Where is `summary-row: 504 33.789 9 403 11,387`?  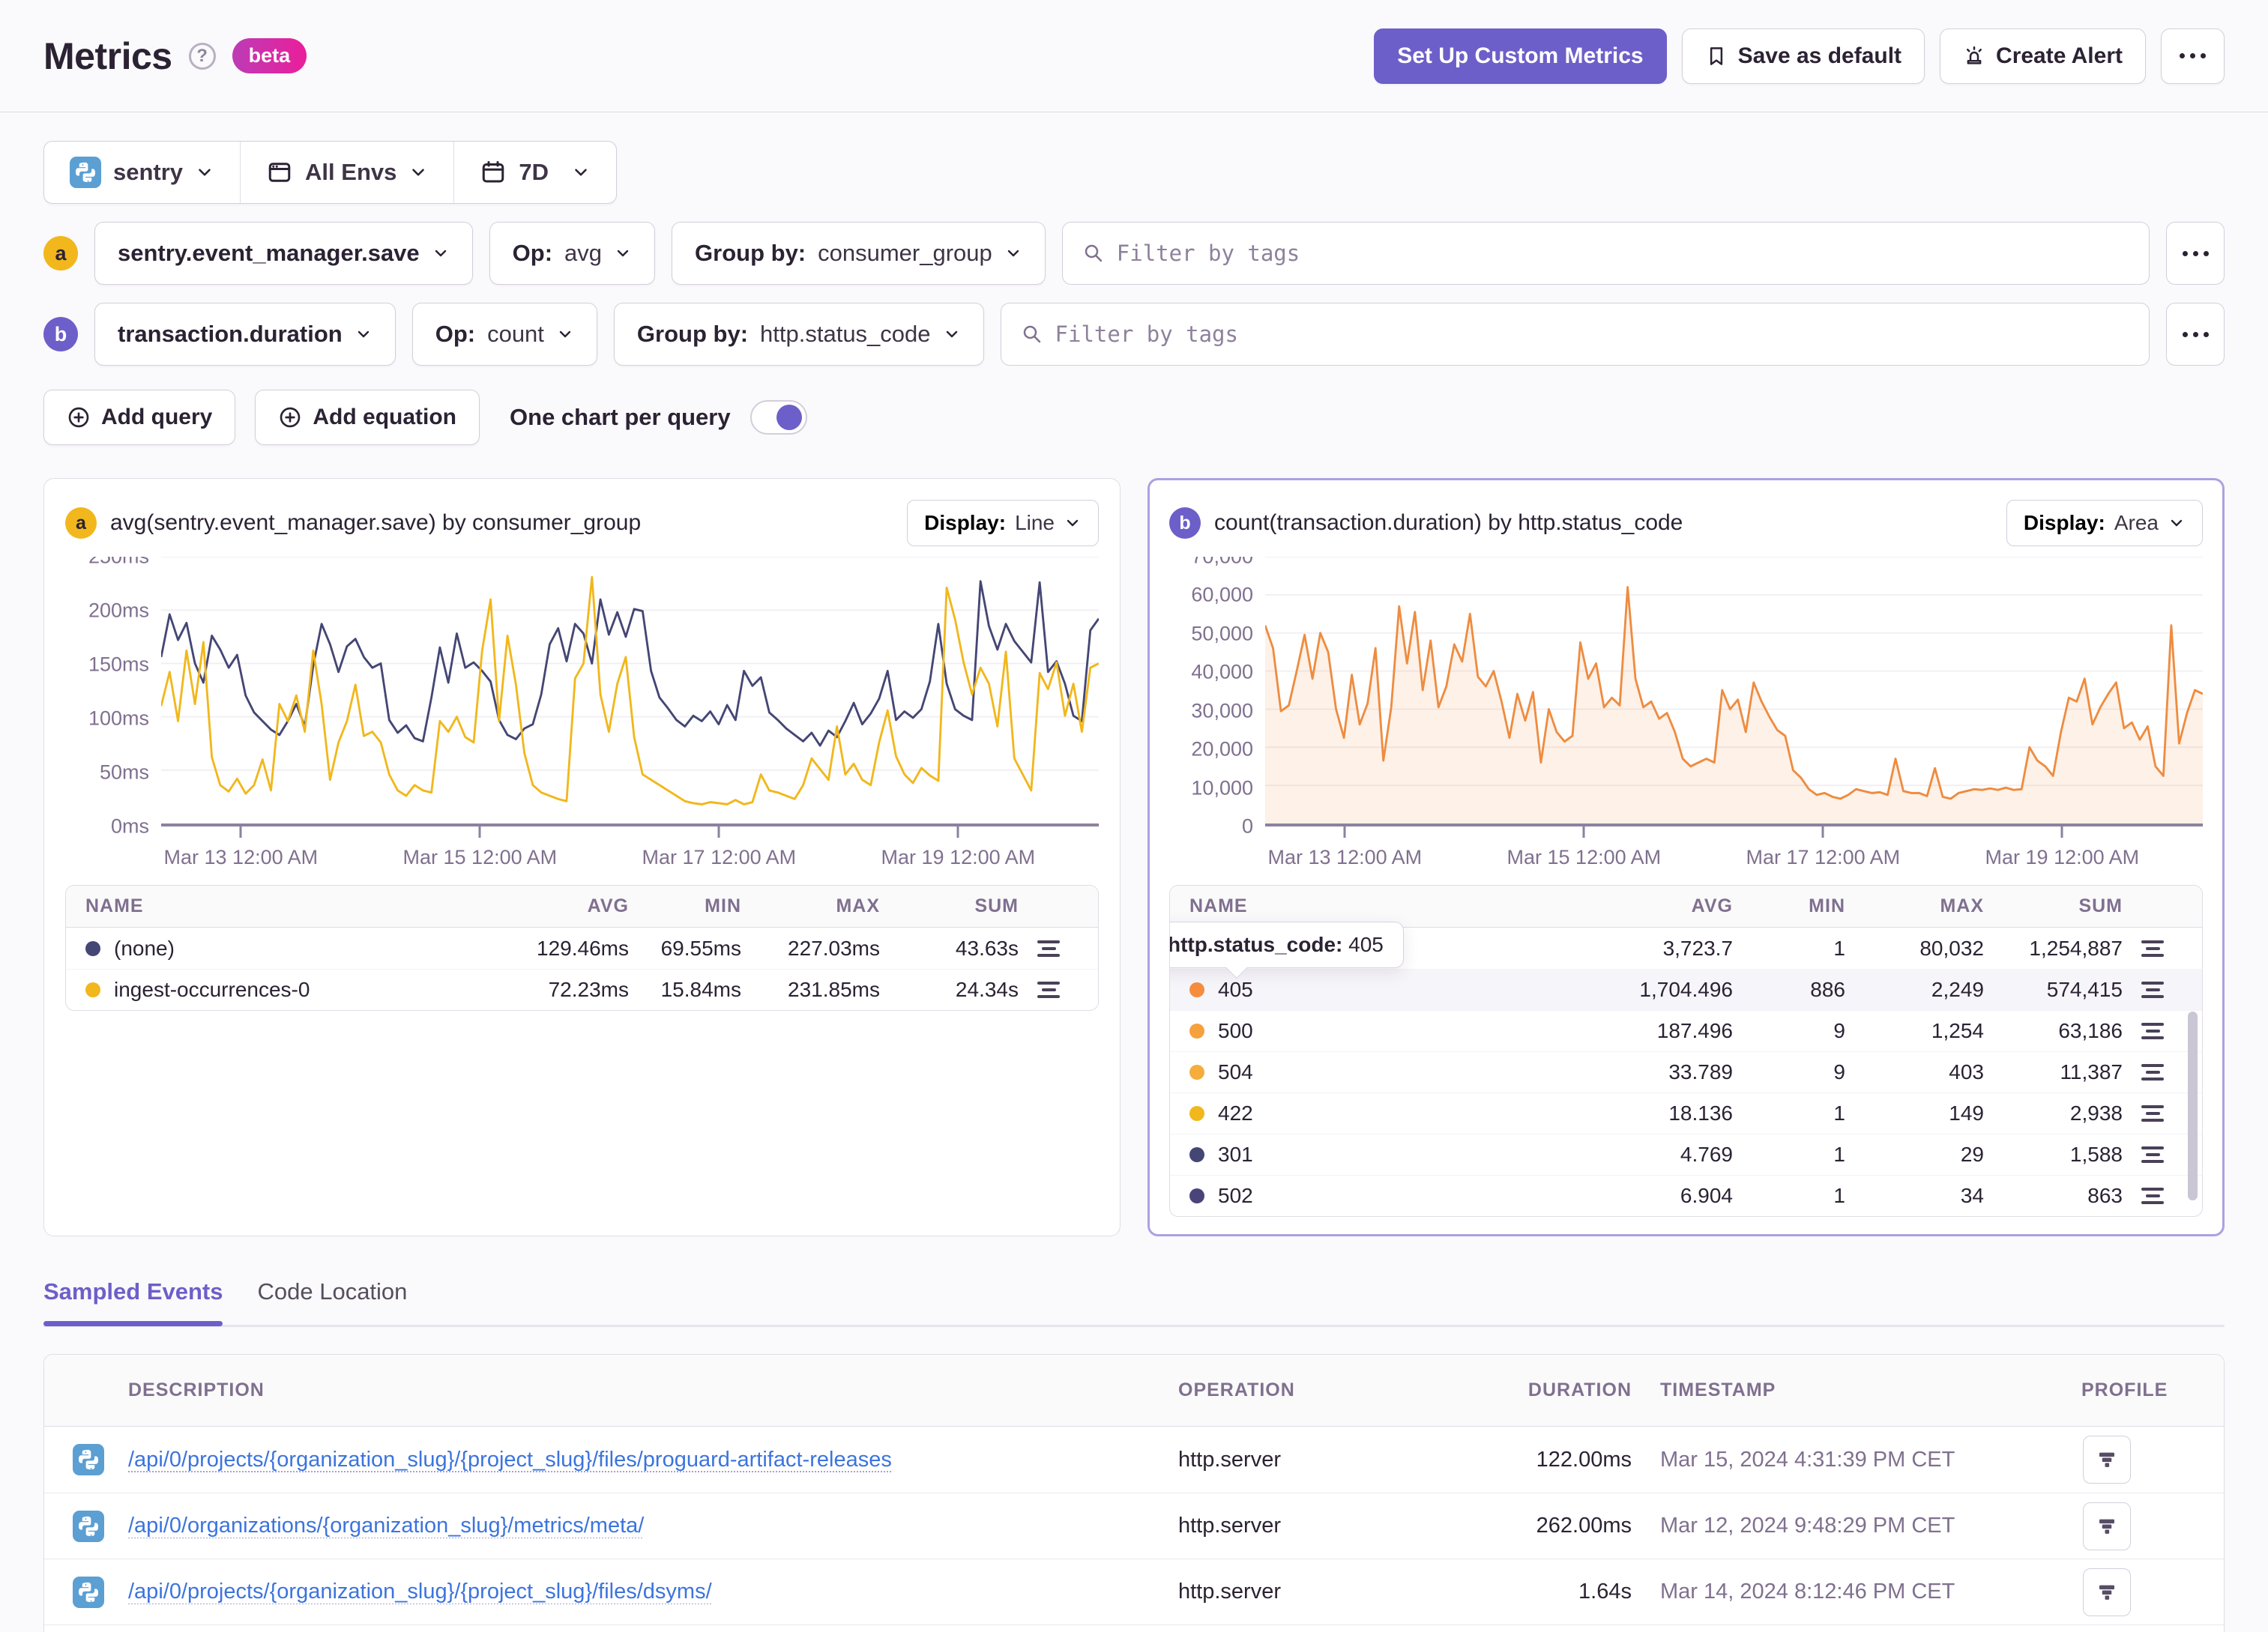
summary-row: 504 33.789 9 403 11,387 is located at coordinates (1686, 1071).